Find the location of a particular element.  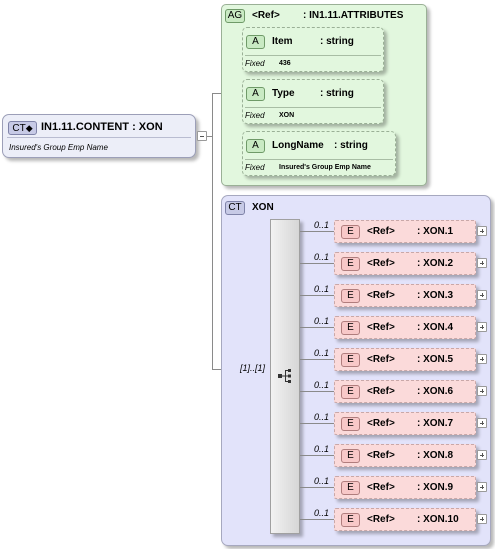

element-name: : XON.2 is located at coordinates (435, 263).